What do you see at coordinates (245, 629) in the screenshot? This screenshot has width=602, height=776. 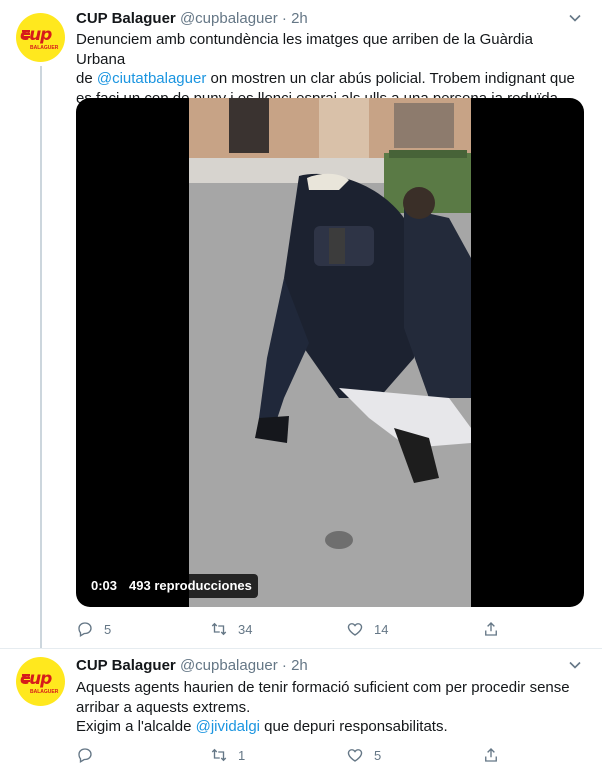 I see `retweet-count: 34` at bounding box center [245, 629].